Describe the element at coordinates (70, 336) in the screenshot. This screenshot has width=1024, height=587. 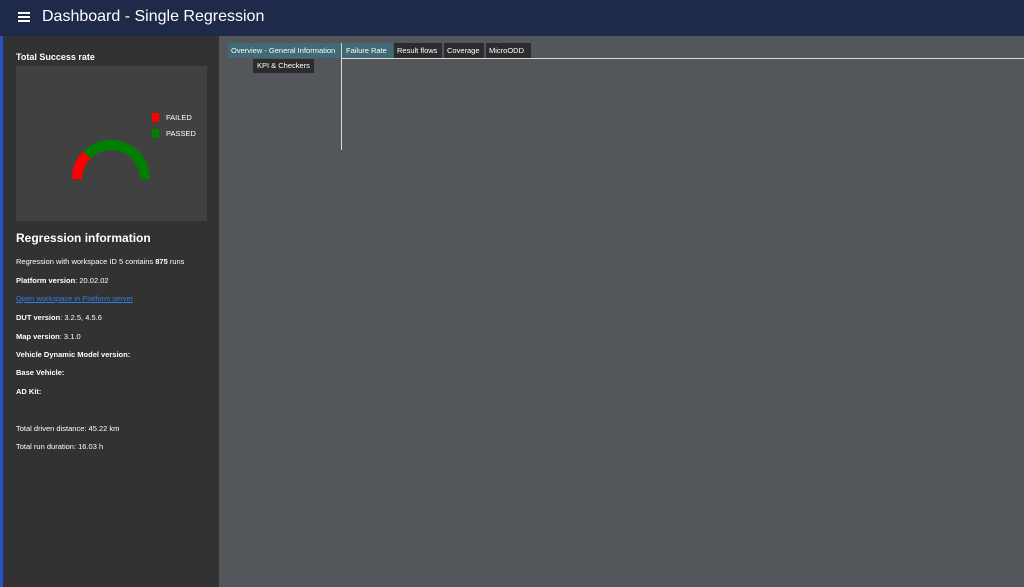
I see `map-value: : 3.1.0` at that location.